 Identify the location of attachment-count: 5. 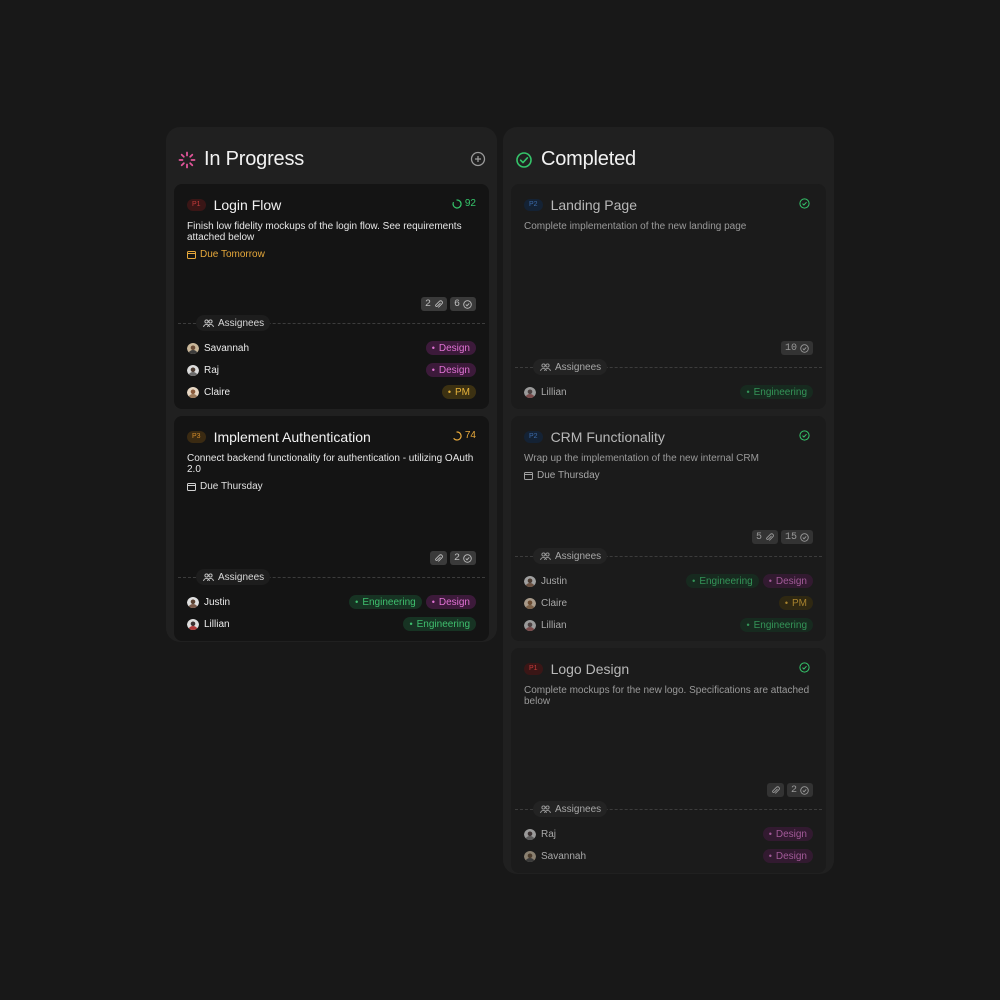
(764, 537).